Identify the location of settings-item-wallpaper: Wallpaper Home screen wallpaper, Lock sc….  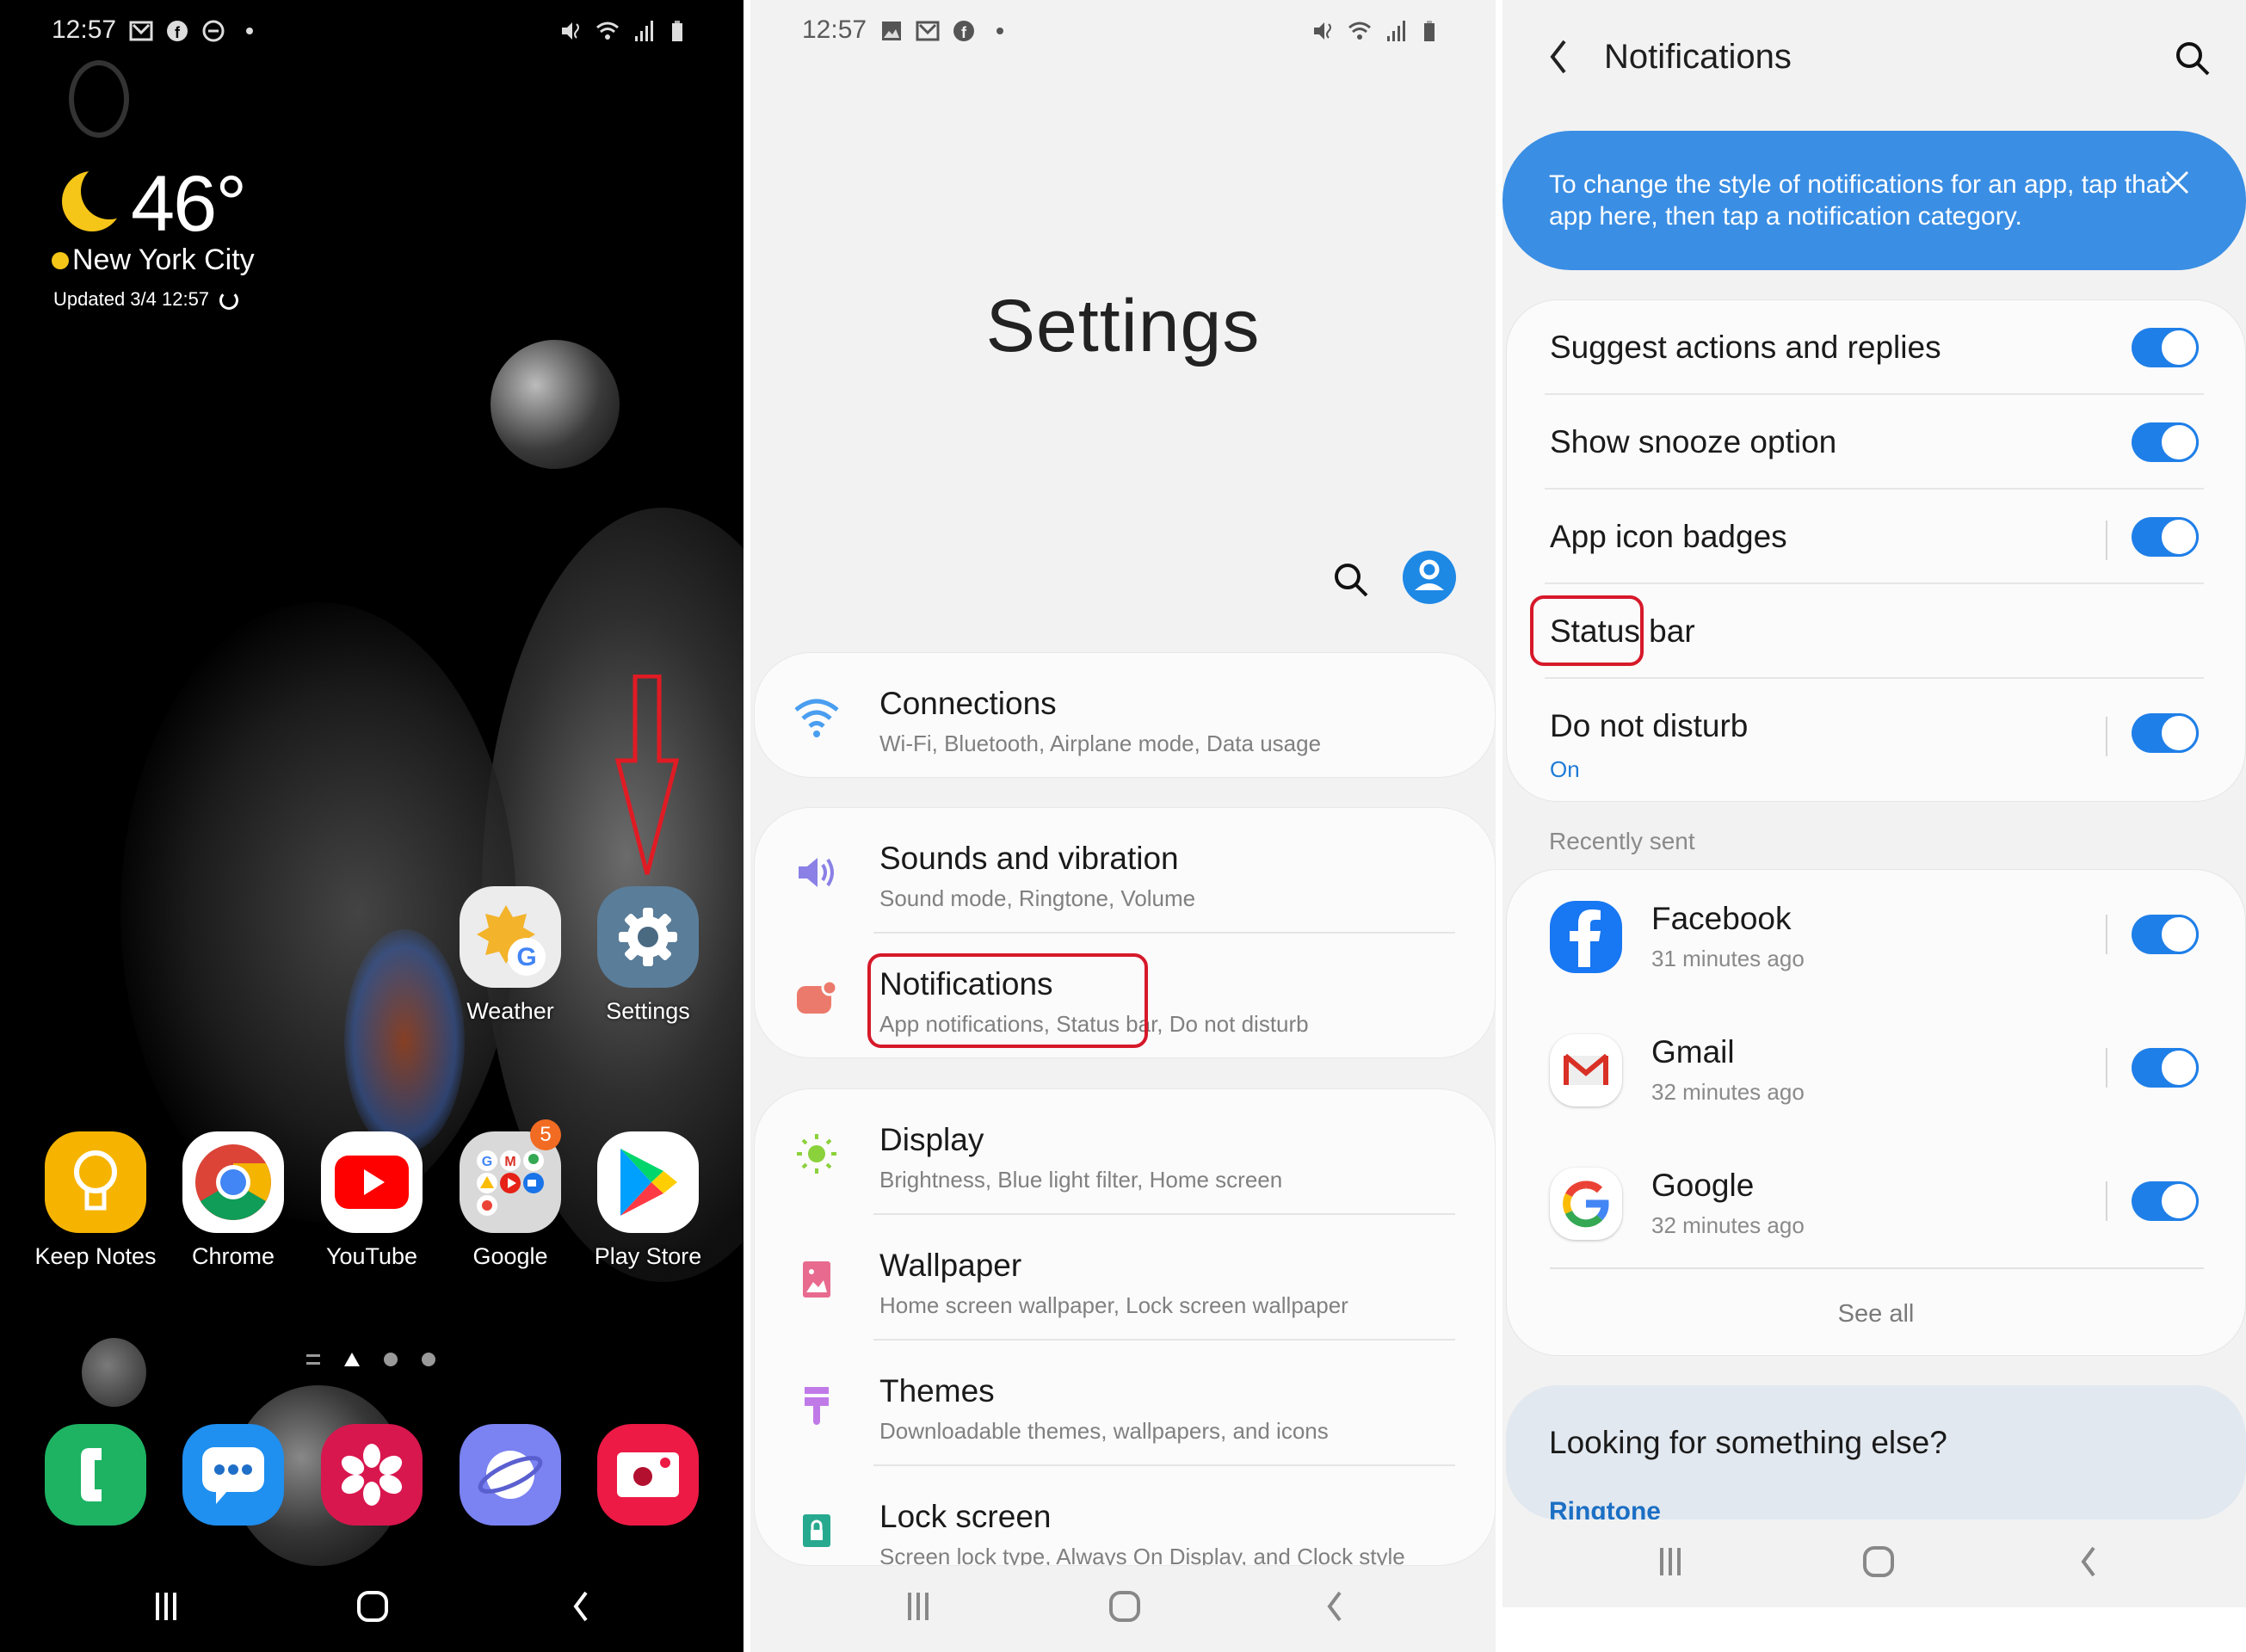
(1125, 1278).